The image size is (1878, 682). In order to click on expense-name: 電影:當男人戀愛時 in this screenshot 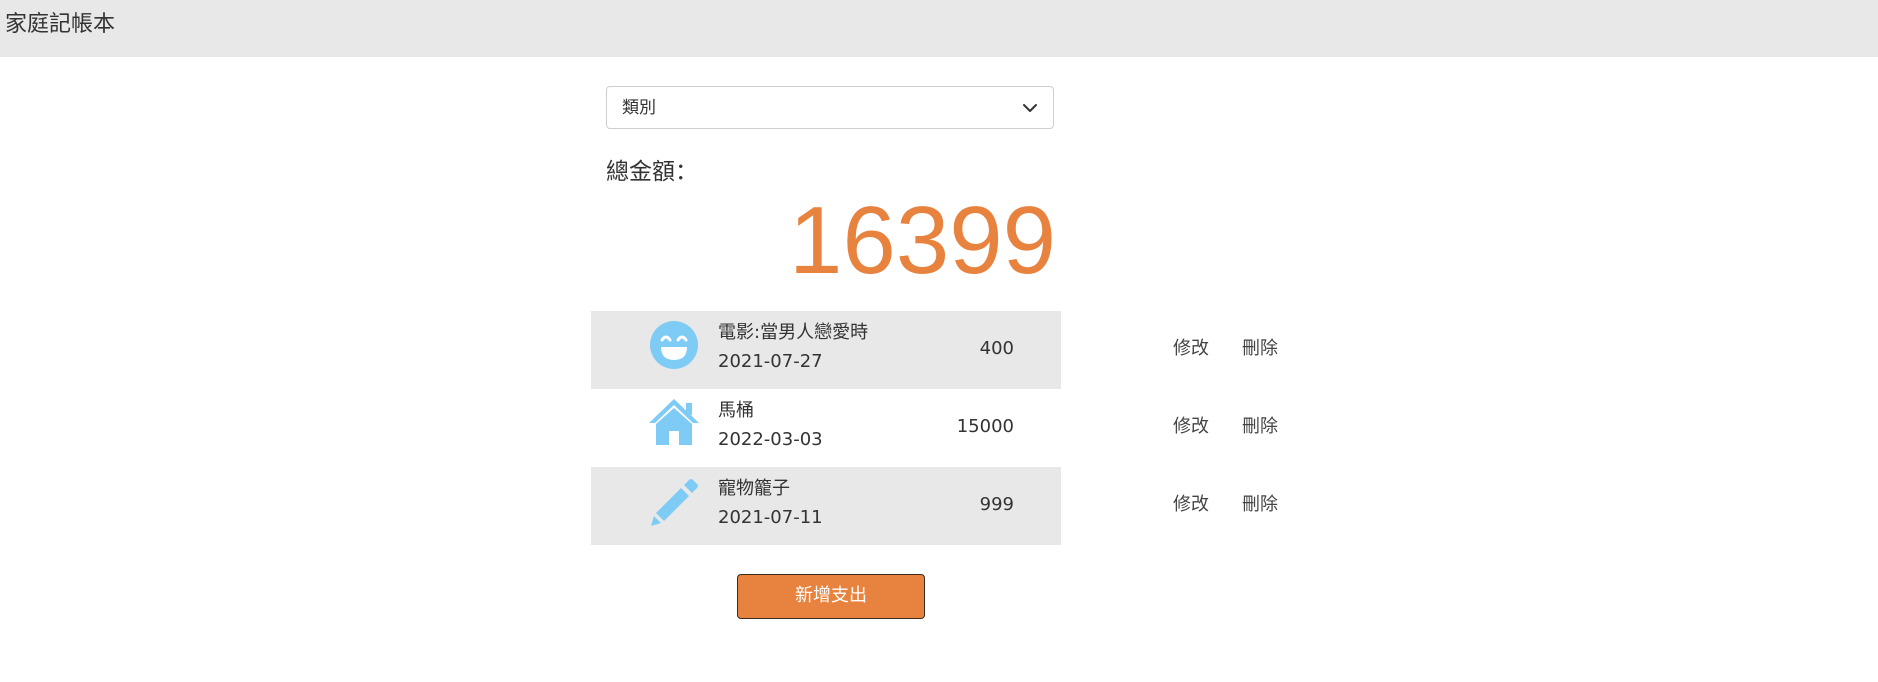, I will do `click(793, 332)`.